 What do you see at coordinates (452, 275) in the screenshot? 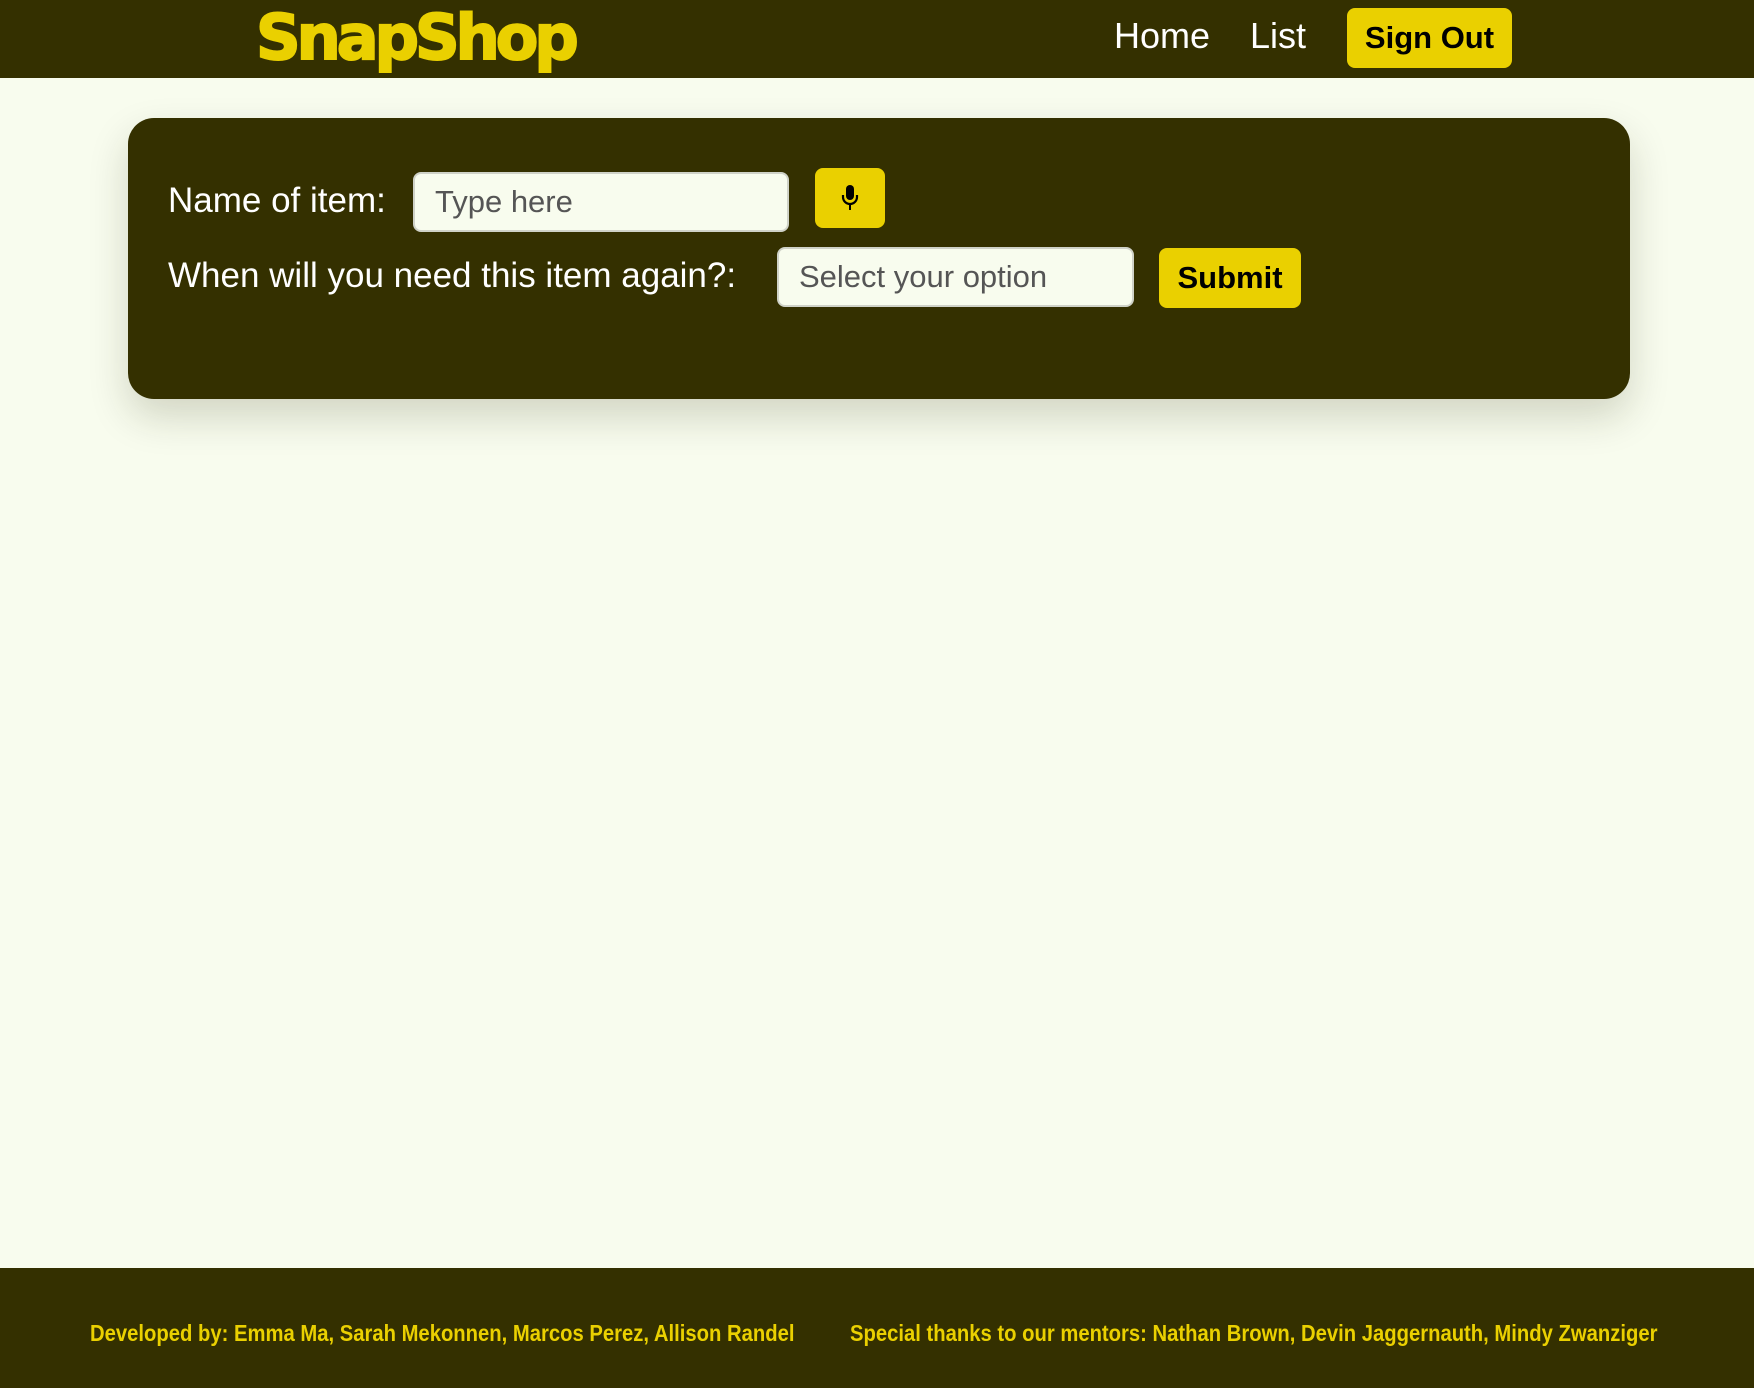
I see `when-needed-label: When will you need this item again?:` at bounding box center [452, 275].